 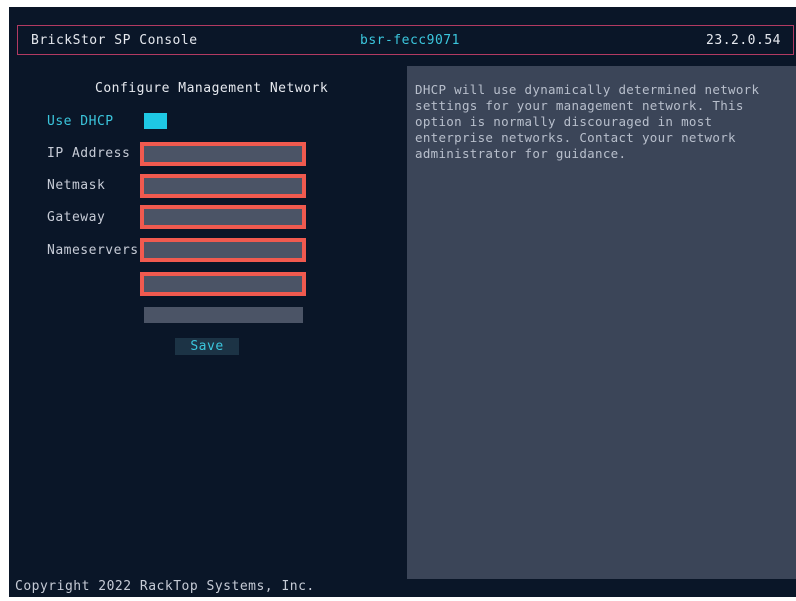 I want to click on nameserver-2-input, so click(x=223, y=284).